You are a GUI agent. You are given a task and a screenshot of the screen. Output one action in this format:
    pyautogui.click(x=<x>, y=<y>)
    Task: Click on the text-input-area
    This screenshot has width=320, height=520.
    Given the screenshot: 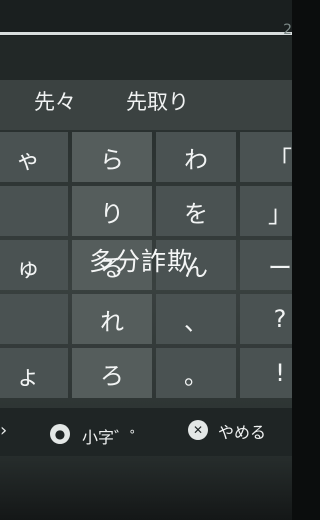 What is the action you would take?
    pyautogui.click(x=146, y=18)
    